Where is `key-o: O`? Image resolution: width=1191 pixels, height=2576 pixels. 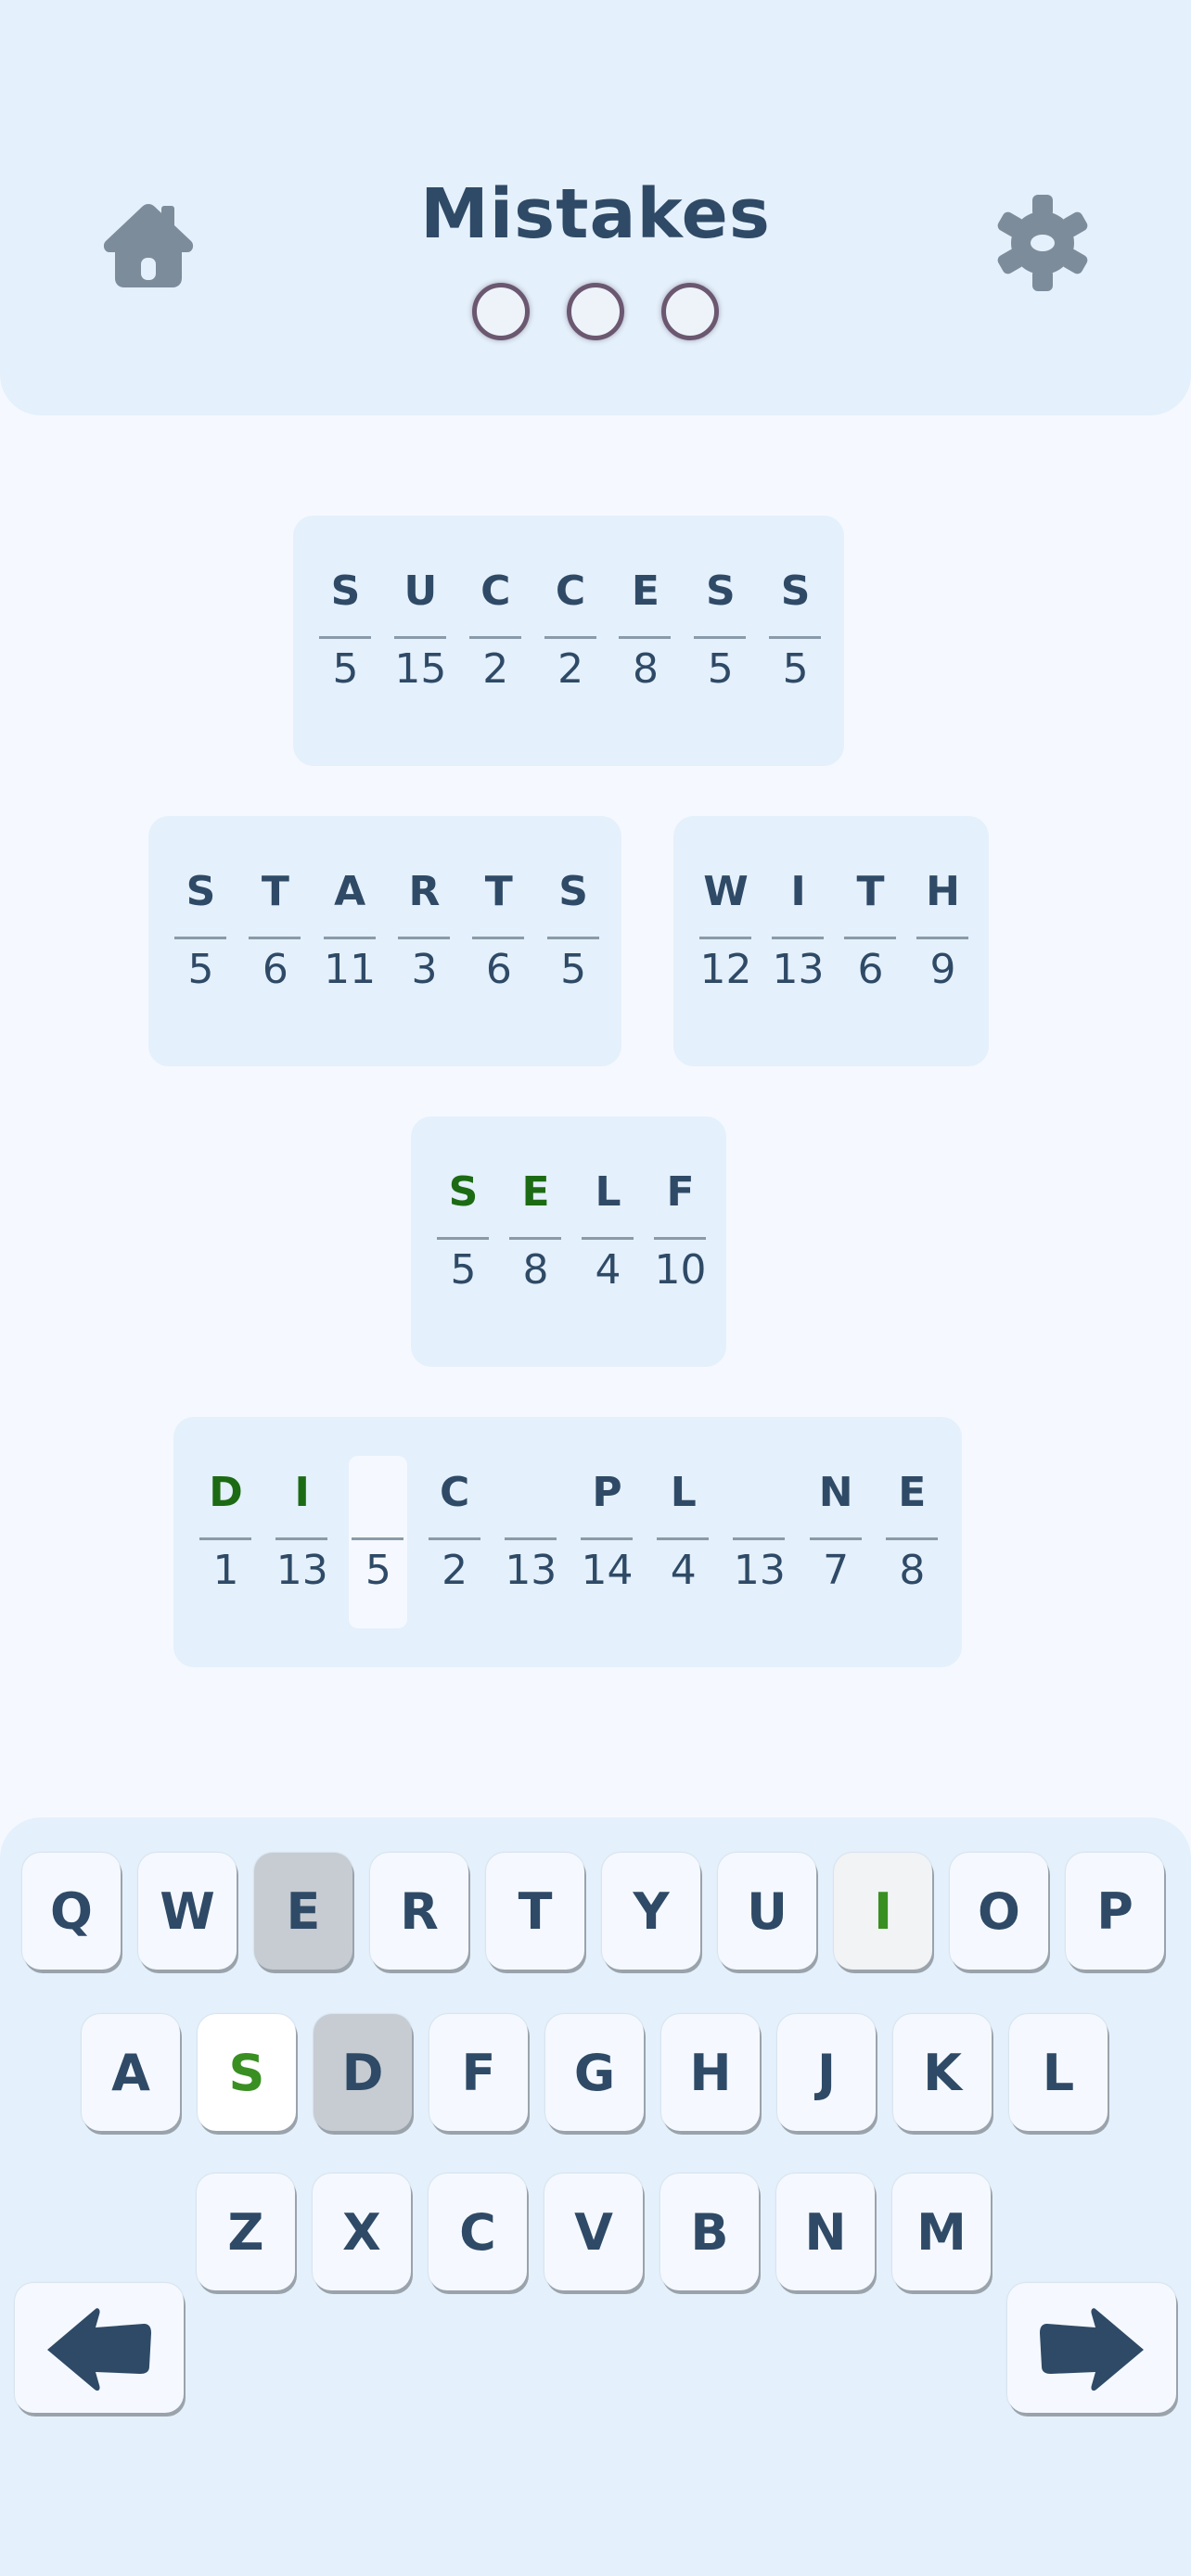 key-o: O is located at coordinates (999, 1912).